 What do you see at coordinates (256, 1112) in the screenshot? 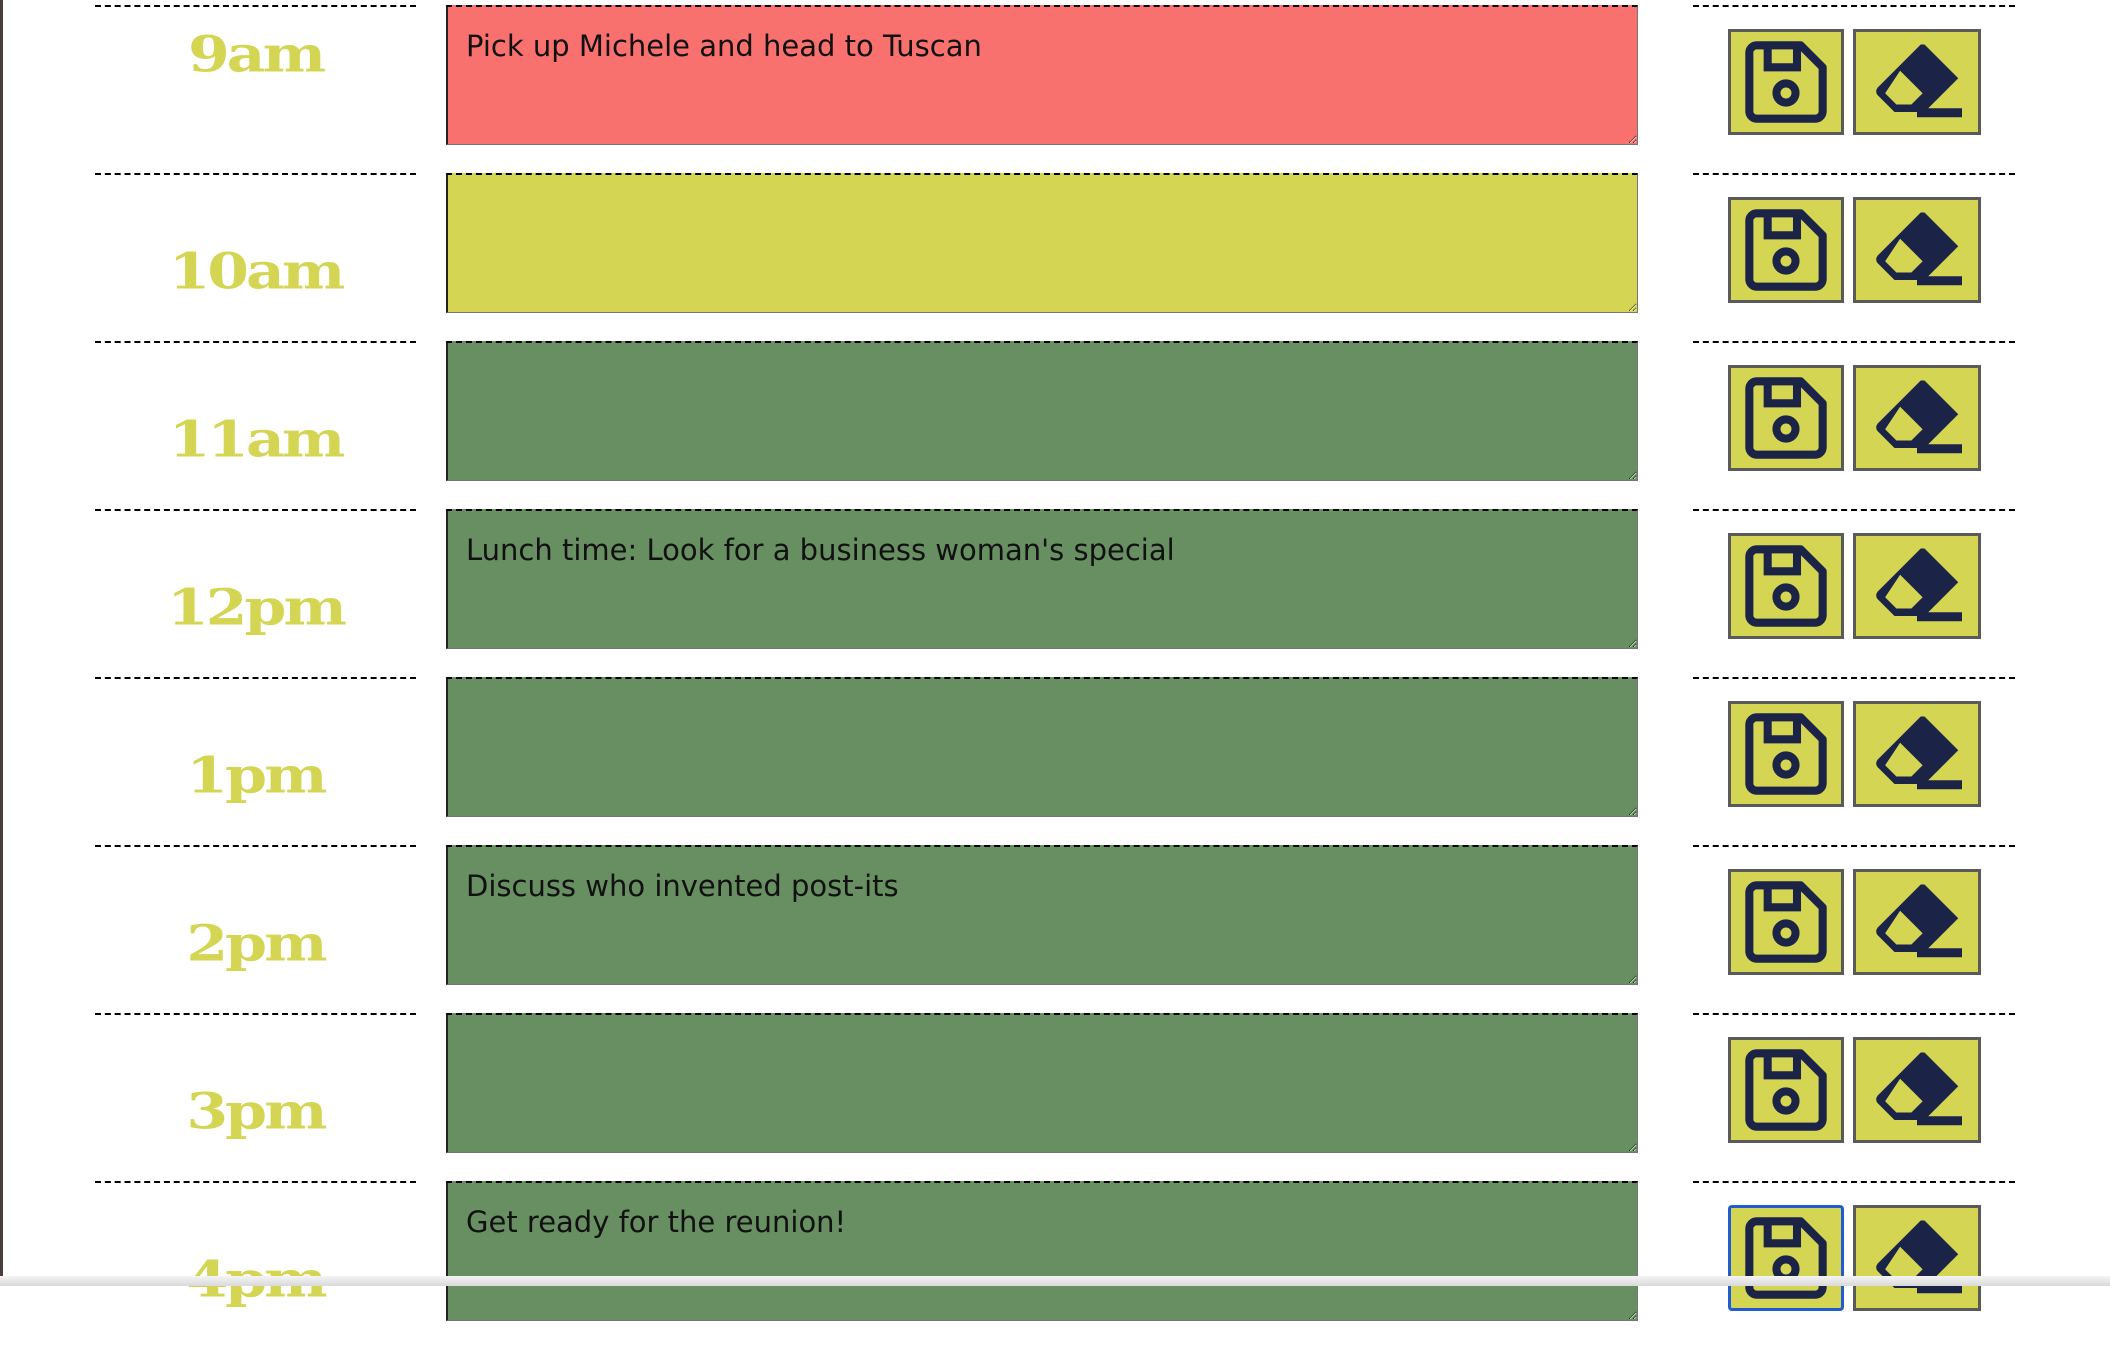
I see `hour-label: 3pm` at bounding box center [256, 1112].